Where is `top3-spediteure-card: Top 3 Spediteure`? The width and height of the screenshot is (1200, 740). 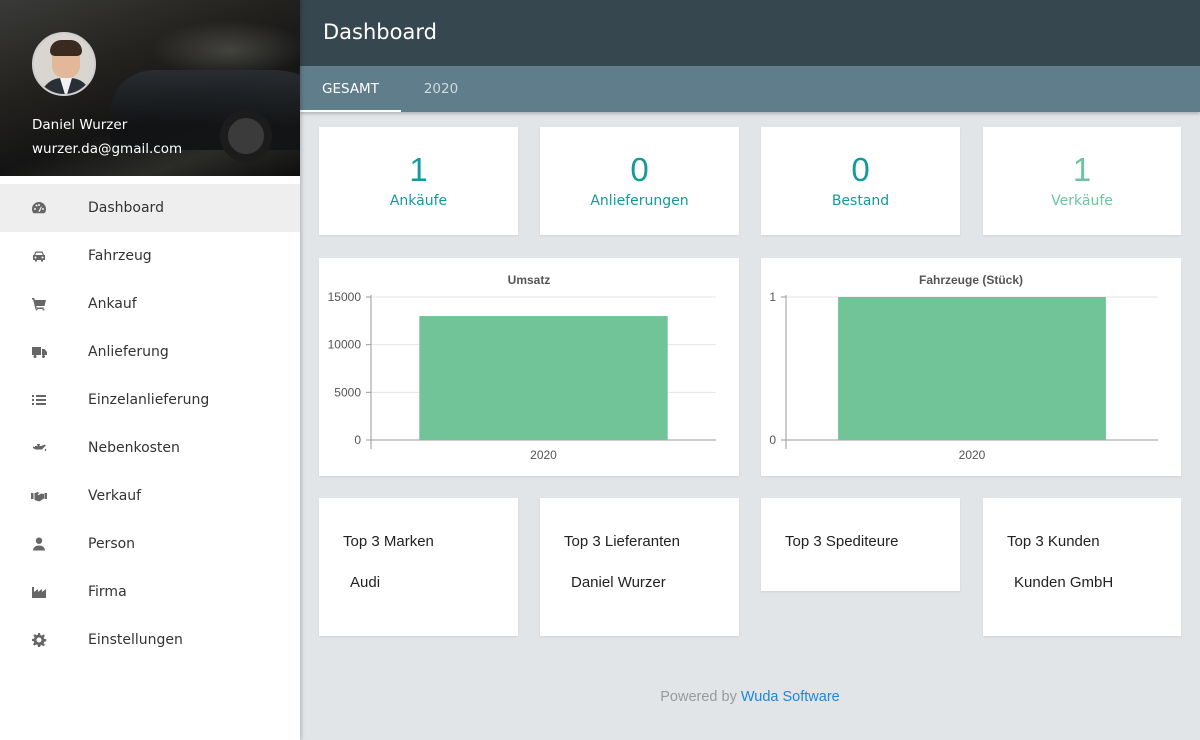 top3-spediteure-card: Top 3 Spediteure is located at coordinates (860, 544).